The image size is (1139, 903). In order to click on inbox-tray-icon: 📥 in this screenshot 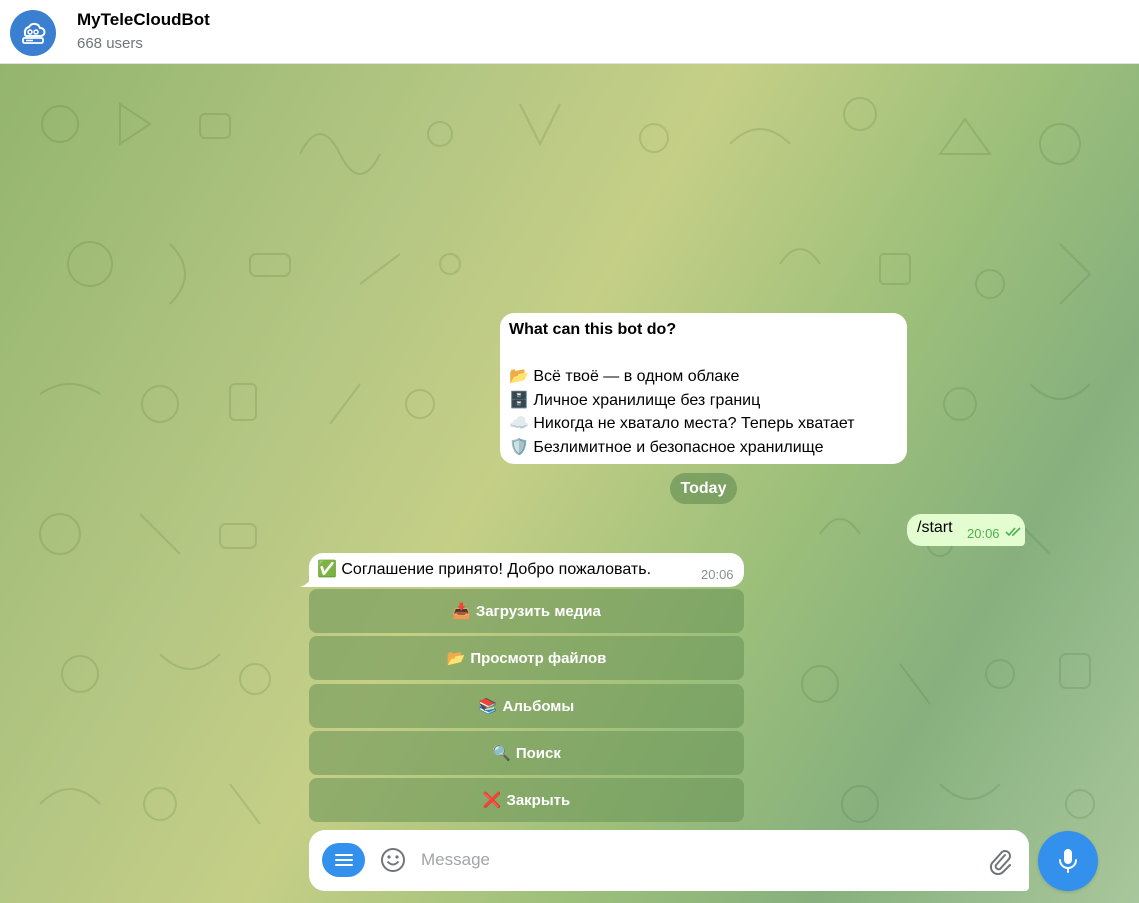, I will do `click(461, 611)`.